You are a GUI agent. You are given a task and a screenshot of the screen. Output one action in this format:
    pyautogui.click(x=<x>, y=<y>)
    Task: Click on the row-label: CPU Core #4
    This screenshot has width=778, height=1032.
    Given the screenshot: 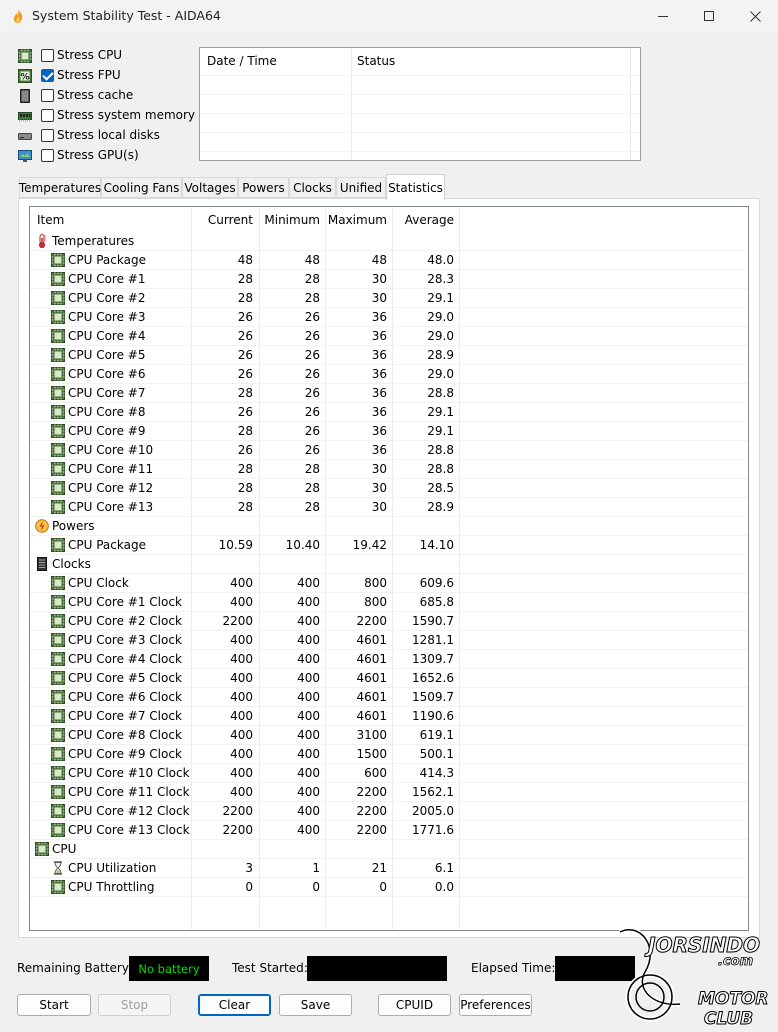 What is the action you would take?
    pyautogui.click(x=107, y=336)
    